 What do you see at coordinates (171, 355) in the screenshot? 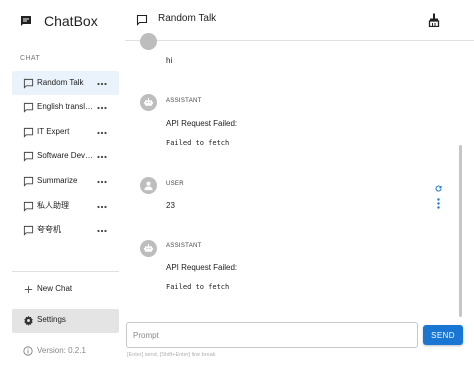
I see `input-hint: [Enter] send, [Shift+Enter] line break` at bounding box center [171, 355].